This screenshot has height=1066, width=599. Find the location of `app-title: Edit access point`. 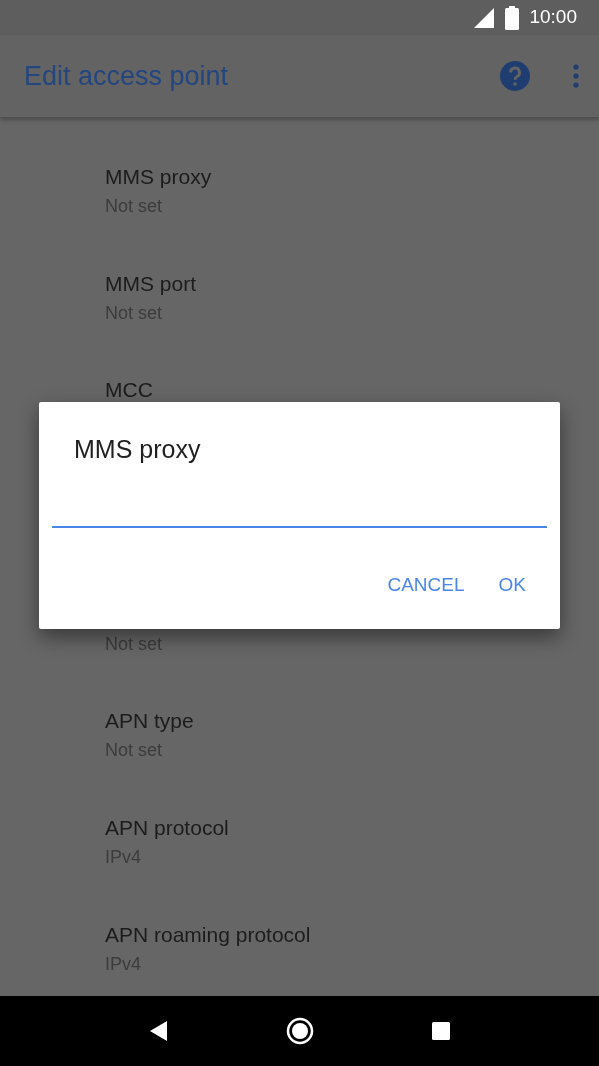

app-title: Edit access point is located at coordinates (127, 76).